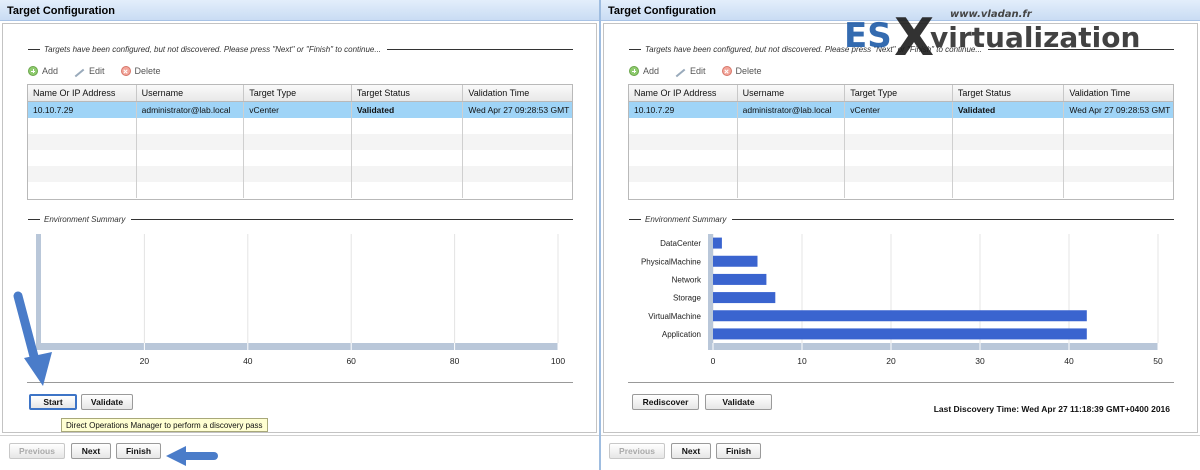 The image size is (1200, 470). I want to click on rediscover-button: Rediscover, so click(665, 402).